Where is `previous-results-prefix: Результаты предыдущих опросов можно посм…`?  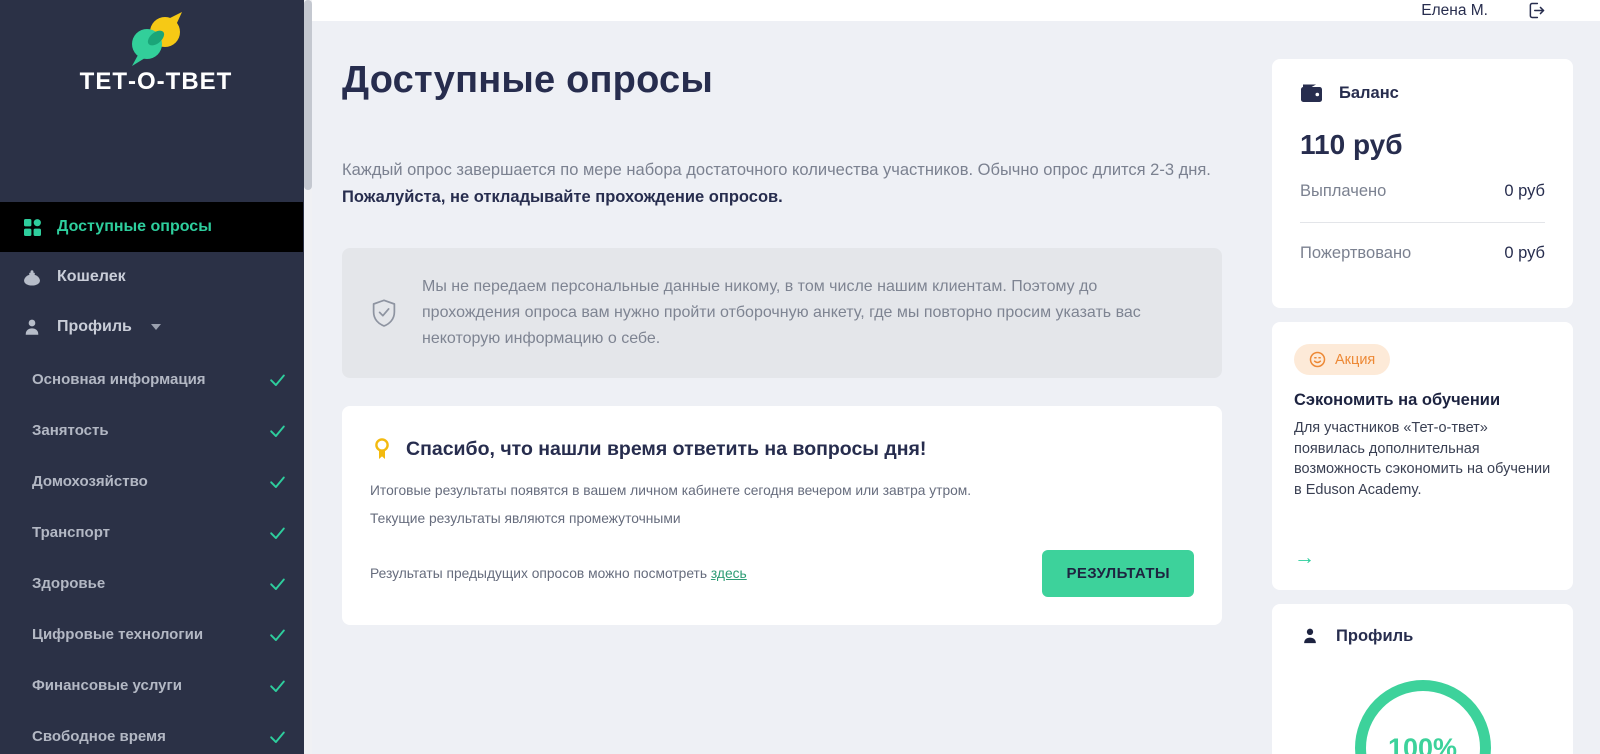
previous-results-prefix: Результаты предыдущих опросов можно посм… is located at coordinates (540, 574).